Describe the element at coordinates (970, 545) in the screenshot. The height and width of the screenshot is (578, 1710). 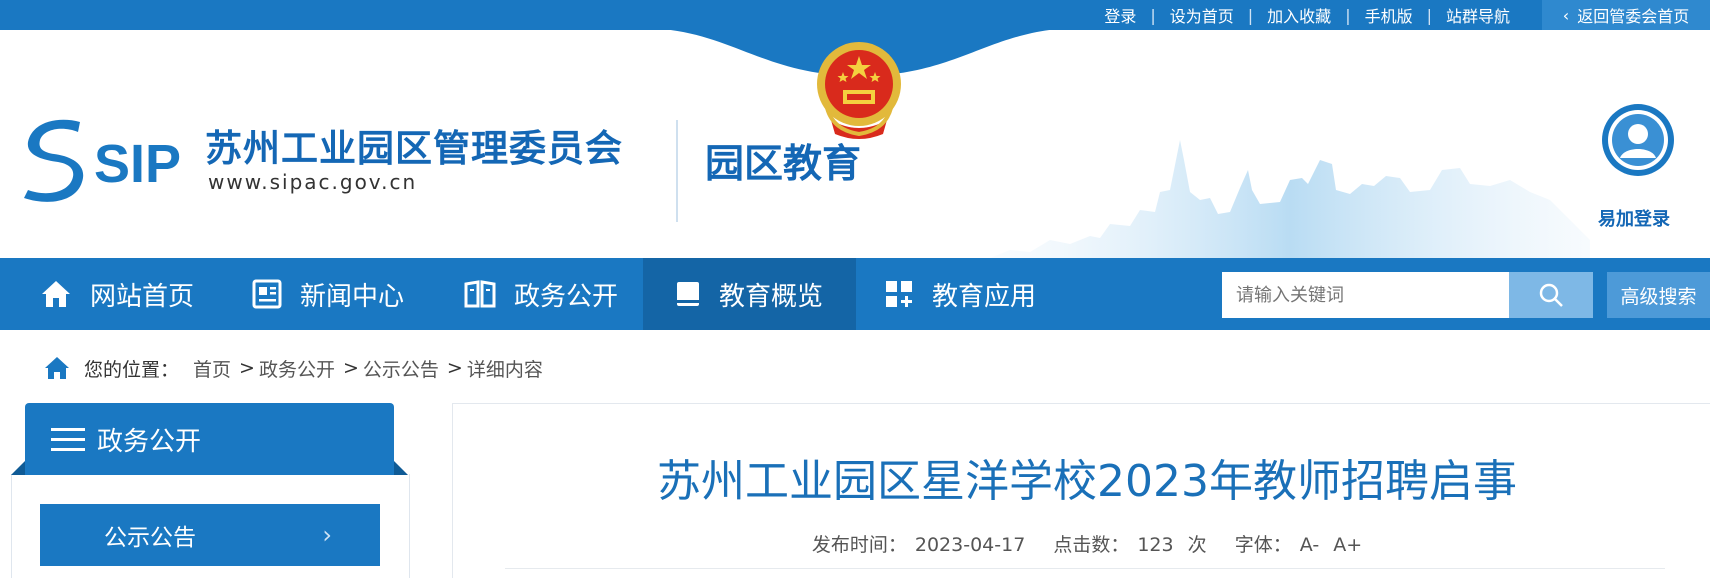
I see `publish-date: 2023-04-17` at that location.